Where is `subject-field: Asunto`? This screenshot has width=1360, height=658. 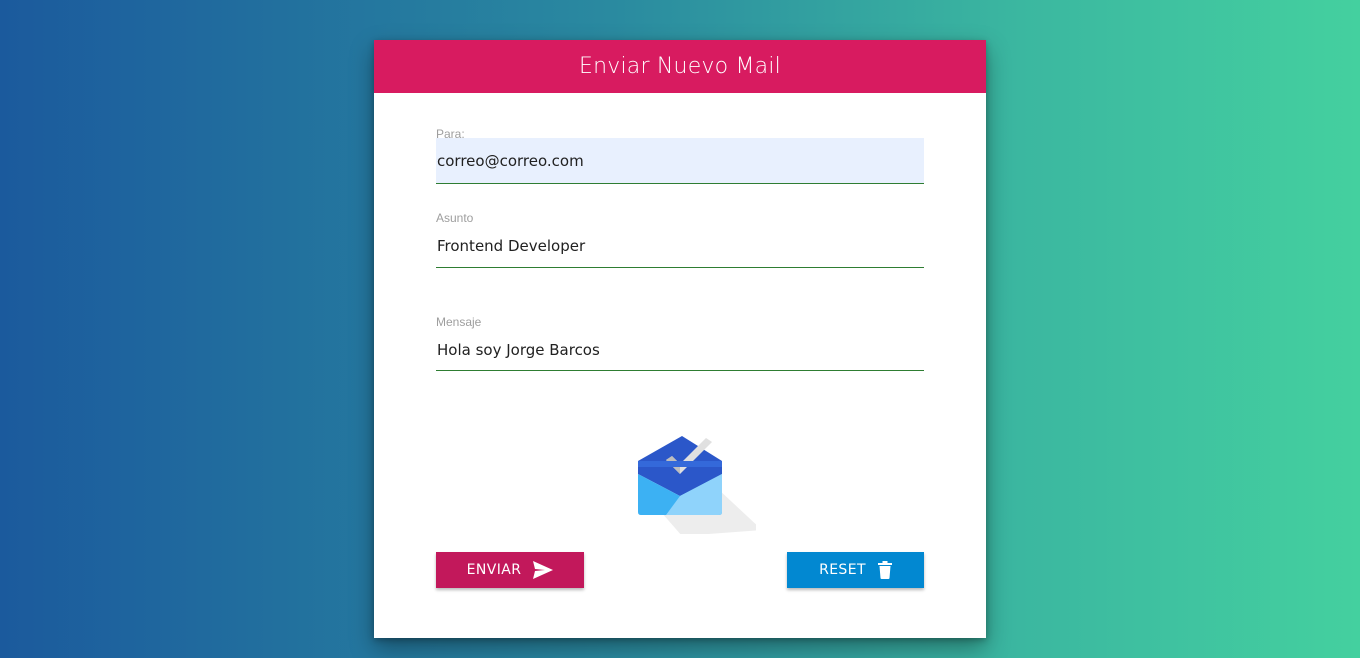 subject-field: Asunto is located at coordinates (680, 239).